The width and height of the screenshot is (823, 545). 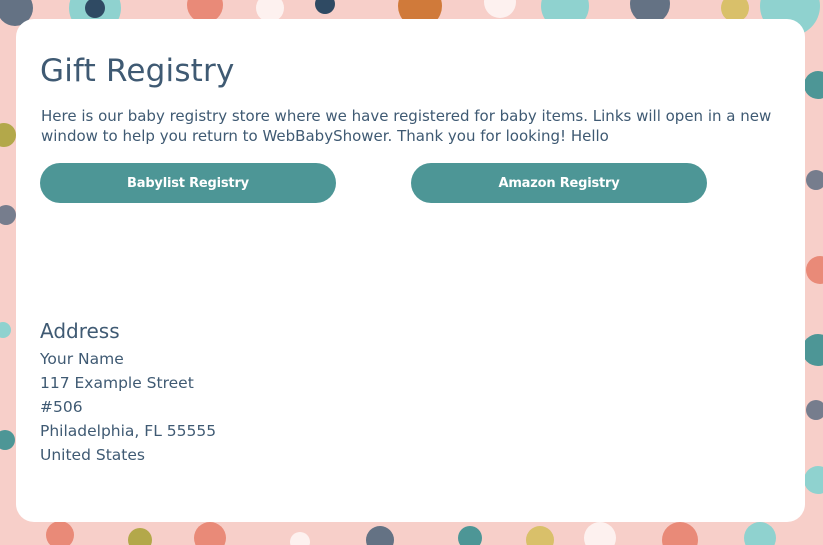 What do you see at coordinates (82, 359) in the screenshot?
I see `address-name: Your Name` at bounding box center [82, 359].